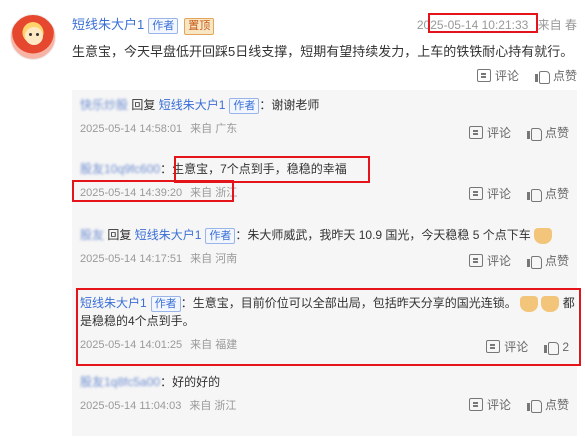  Describe the element at coordinates (131, 345) in the screenshot. I see `reply-time: 2025-05-14 14:01:25` at that location.